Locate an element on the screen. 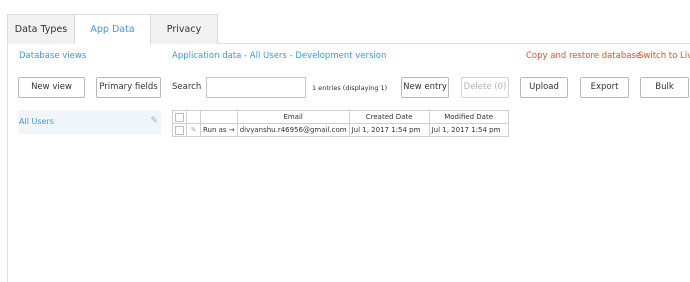 The height and width of the screenshot is (282, 690). row-checkbox is located at coordinates (179, 130).